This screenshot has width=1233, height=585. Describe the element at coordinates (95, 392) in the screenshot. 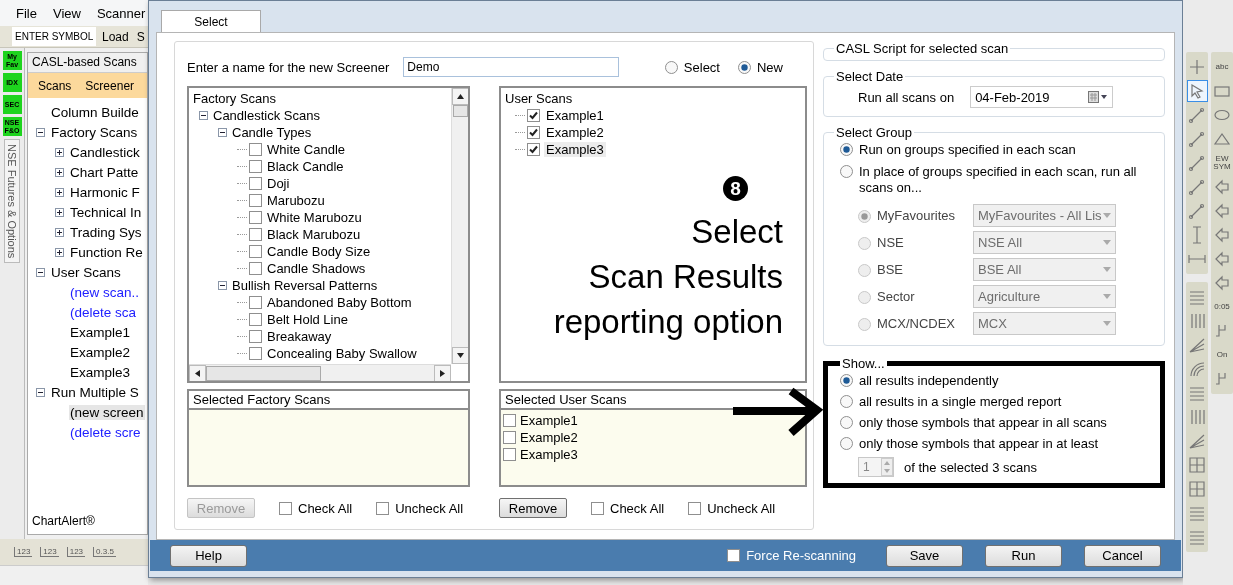

I see `tree-item: Run Multiple S` at that location.